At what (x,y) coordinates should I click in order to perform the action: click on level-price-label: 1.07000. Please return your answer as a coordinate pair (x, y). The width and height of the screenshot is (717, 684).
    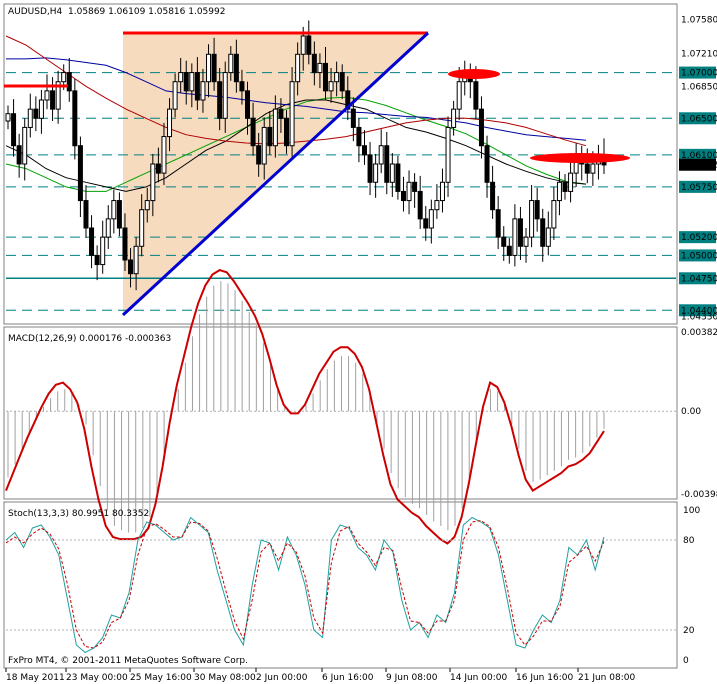
    Looking at the image, I should click on (699, 74).